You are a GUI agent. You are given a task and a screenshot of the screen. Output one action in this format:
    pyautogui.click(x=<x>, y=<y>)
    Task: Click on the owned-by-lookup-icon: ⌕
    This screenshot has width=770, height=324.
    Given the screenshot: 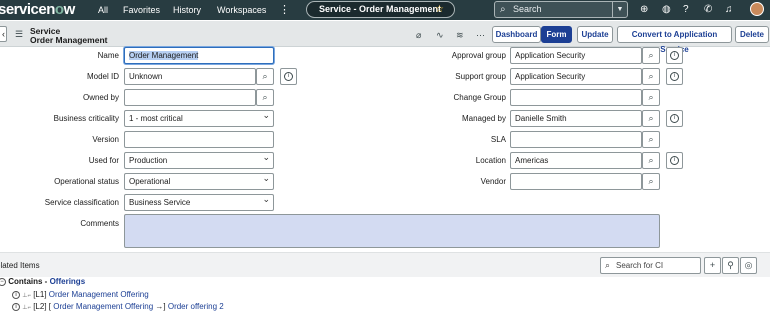 What is the action you would take?
    pyautogui.click(x=265, y=97)
    